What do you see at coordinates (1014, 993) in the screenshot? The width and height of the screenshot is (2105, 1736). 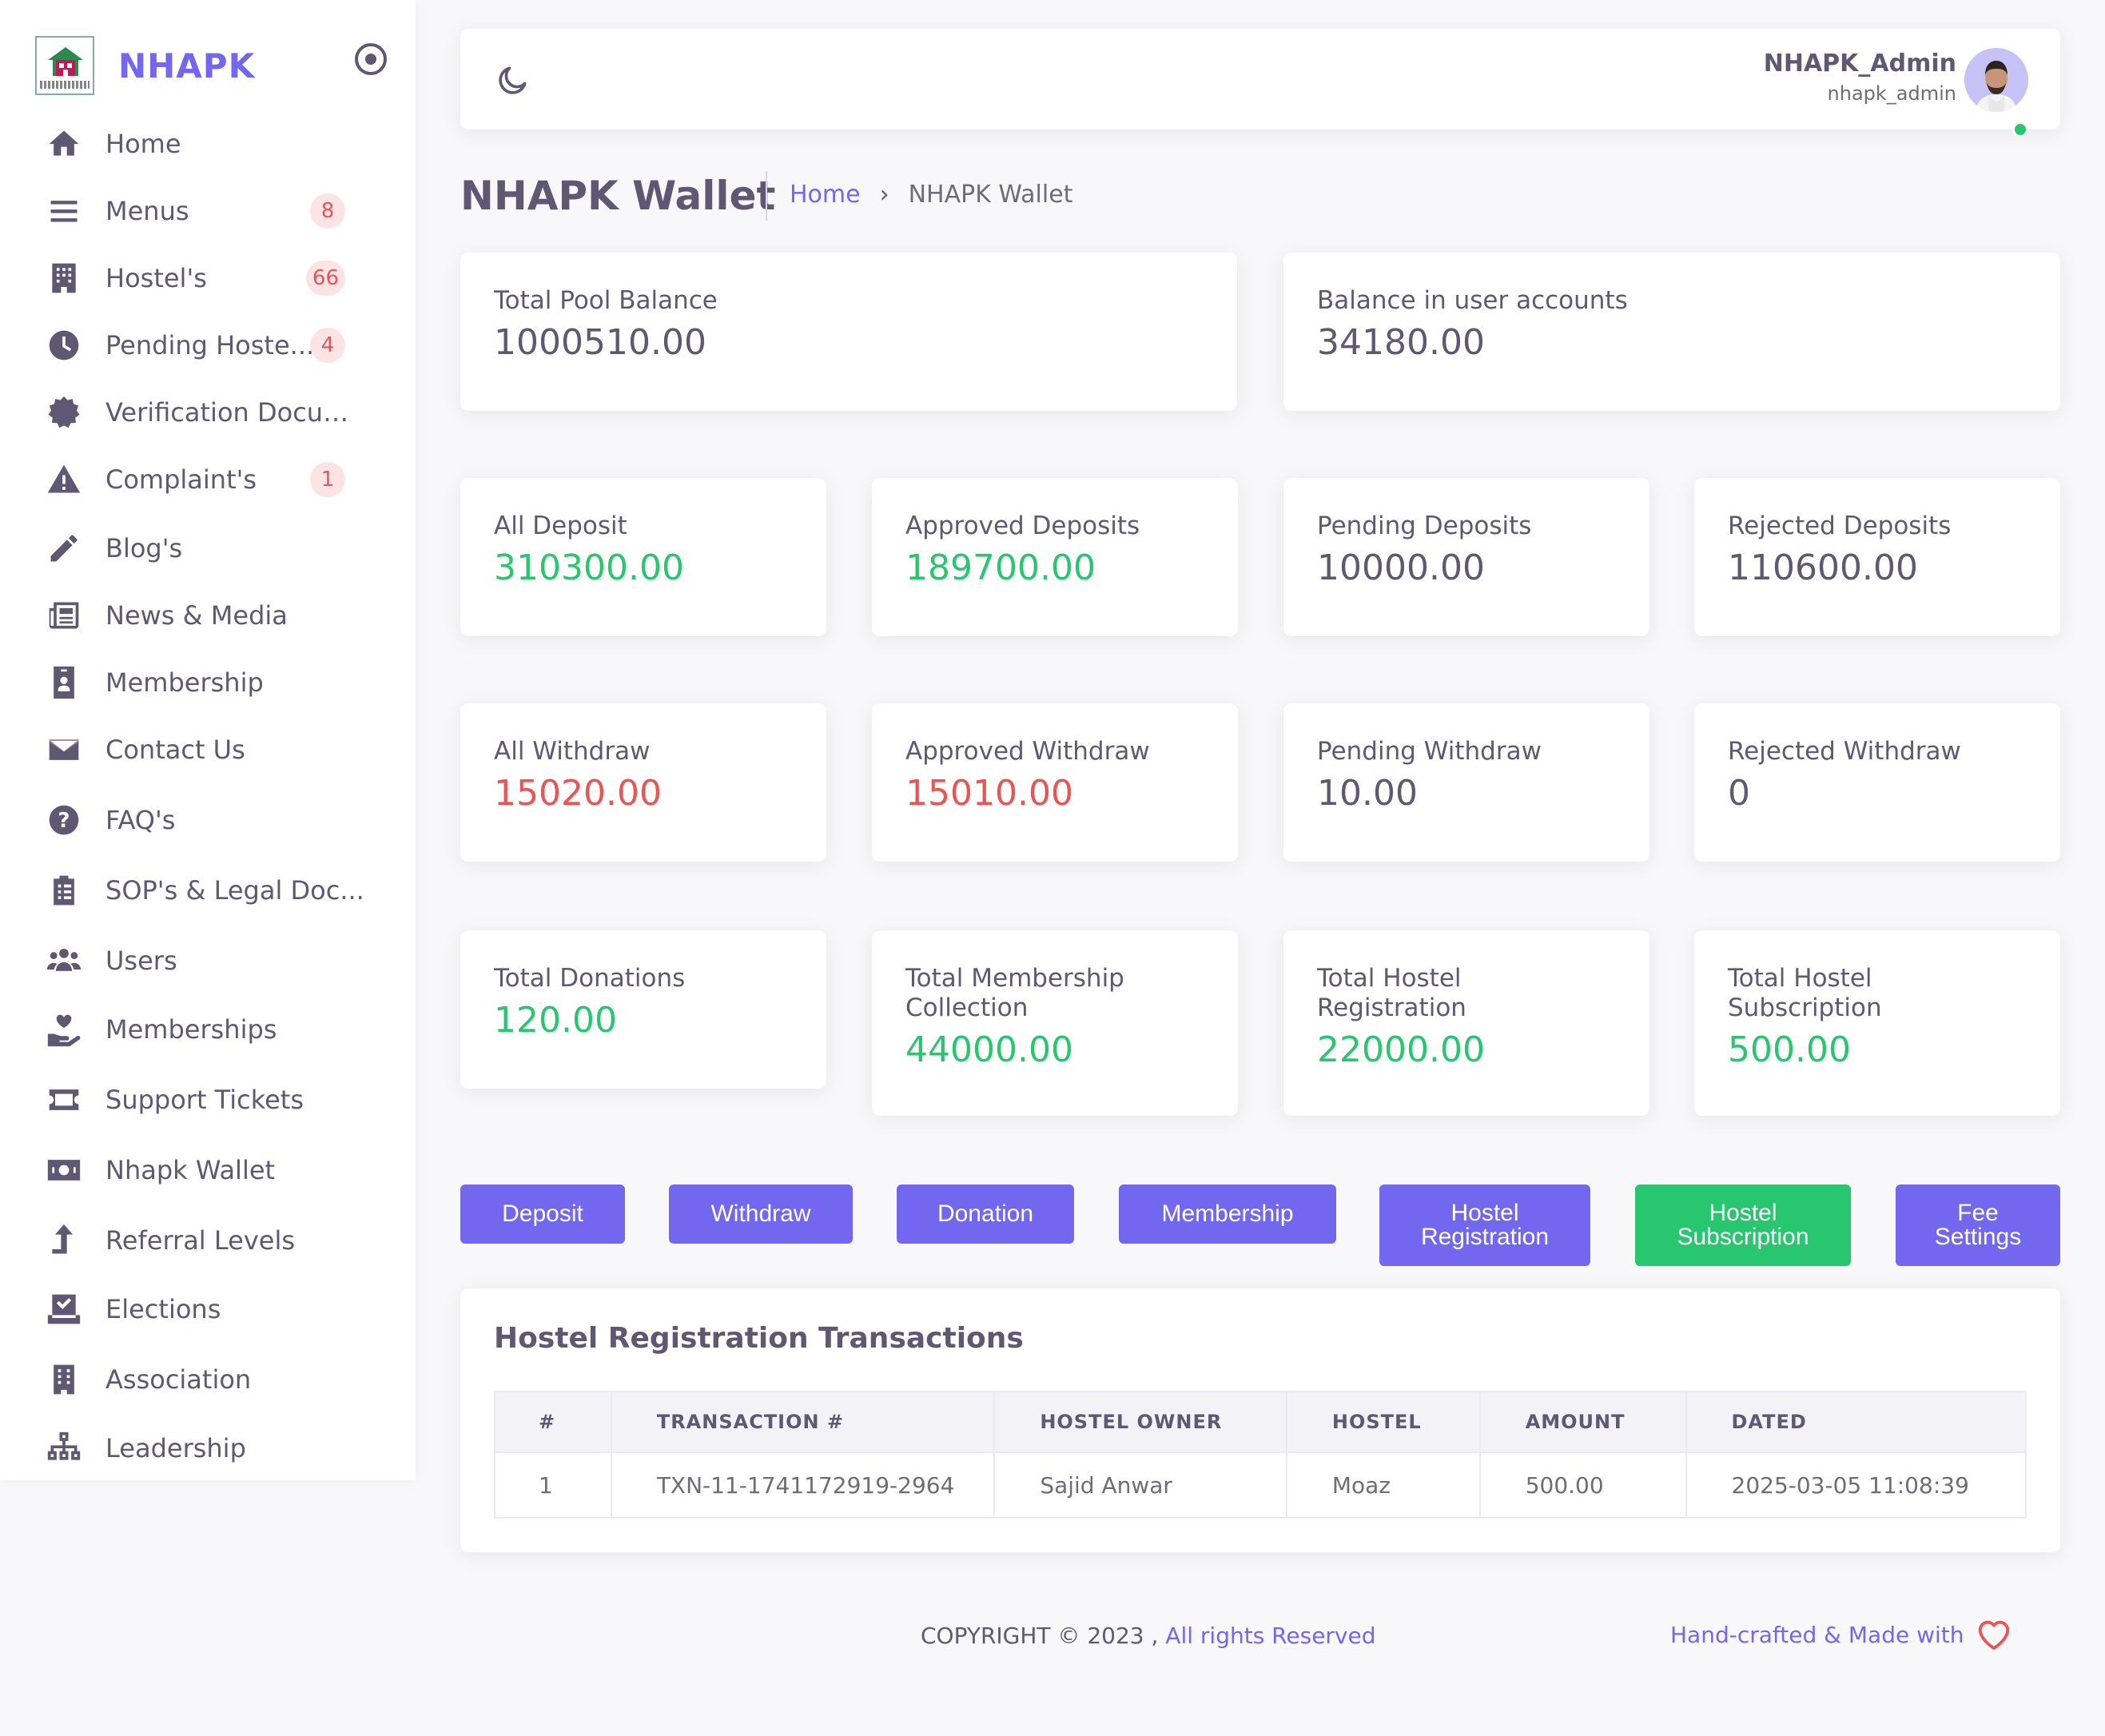 I see `stat-label: Total Membership Collection` at bounding box center [1014, 993].